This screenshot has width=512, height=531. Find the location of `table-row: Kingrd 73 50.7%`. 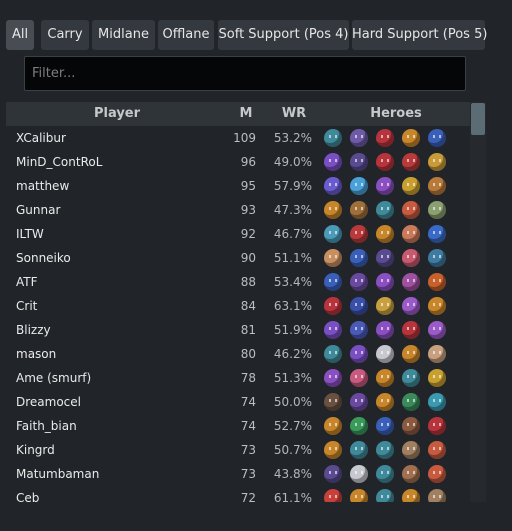

table-row: Kingrd 73 50.7% is located at coordinates (238, 450).